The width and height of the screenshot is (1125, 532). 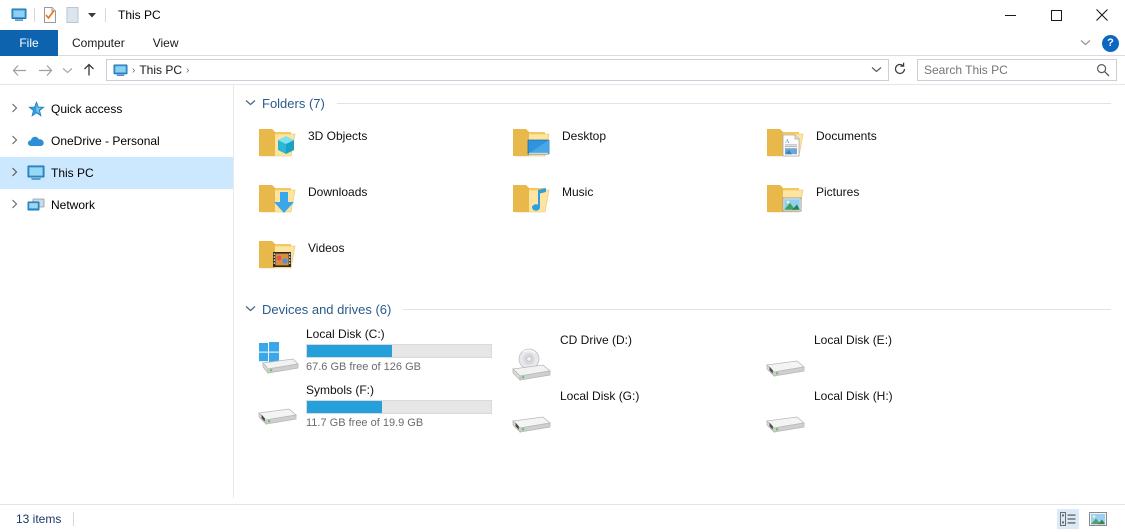 I want to click on recent-locations-button, so click(x=67, y=70).